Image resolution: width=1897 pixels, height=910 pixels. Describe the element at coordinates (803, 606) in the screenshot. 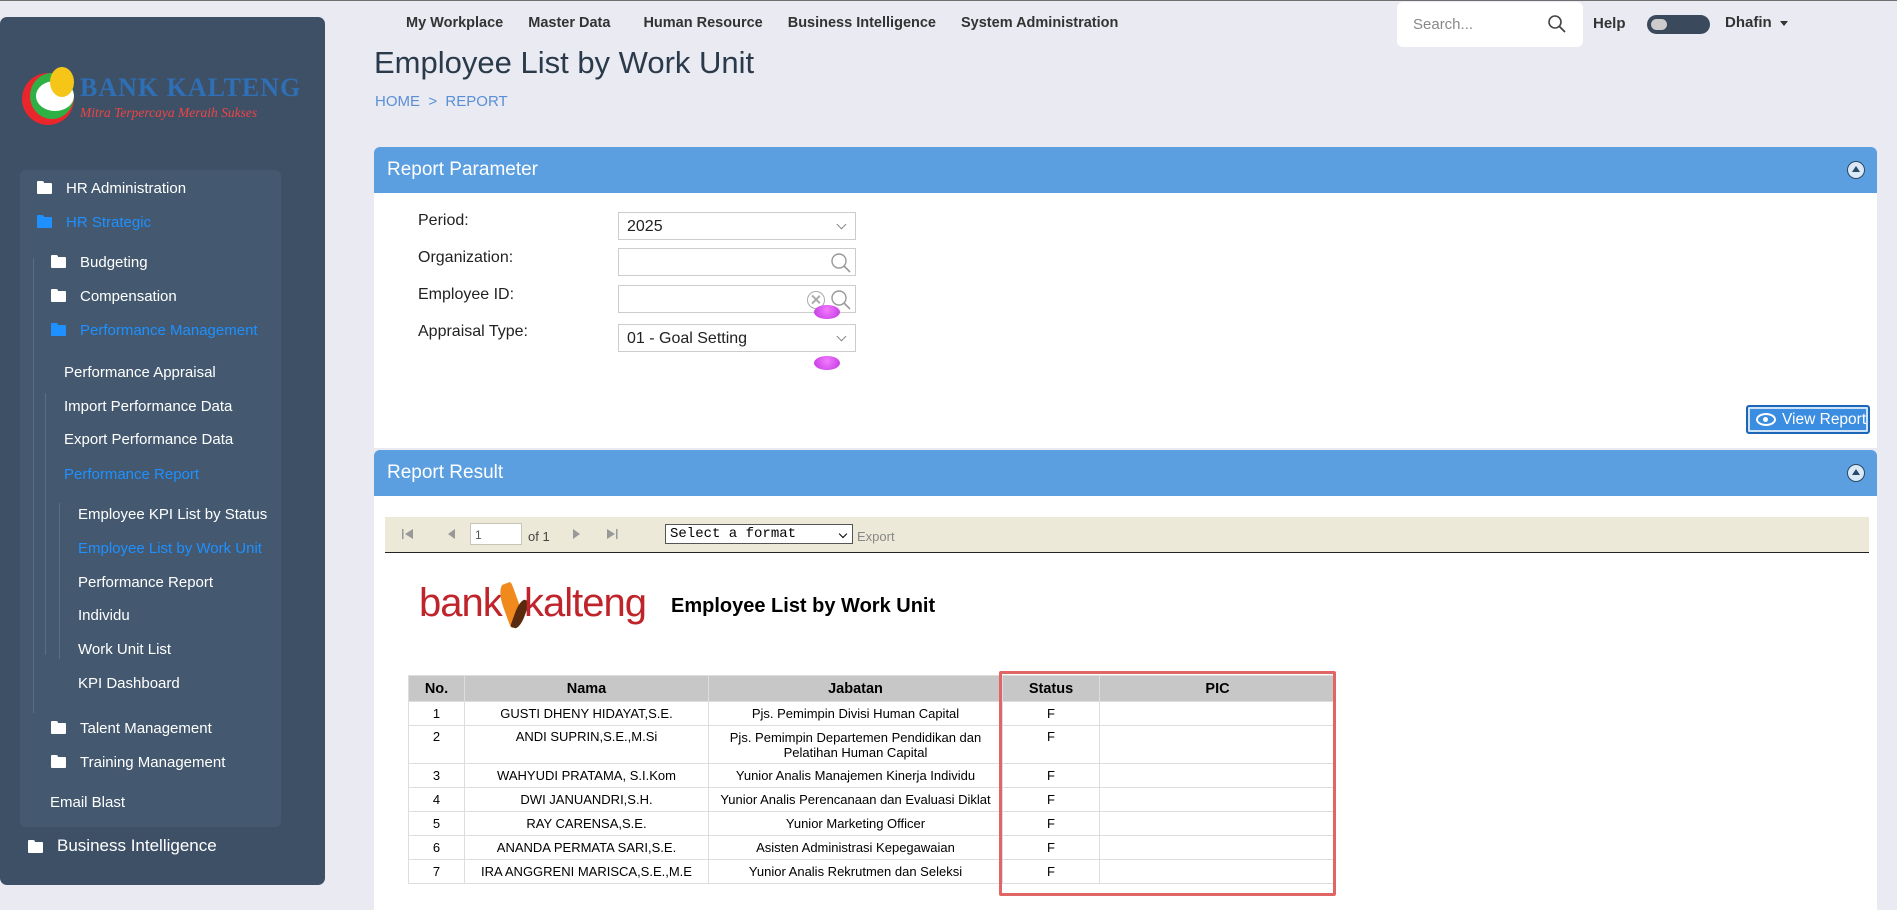

I see `report-title: Employee List by Work Unit` at that location.